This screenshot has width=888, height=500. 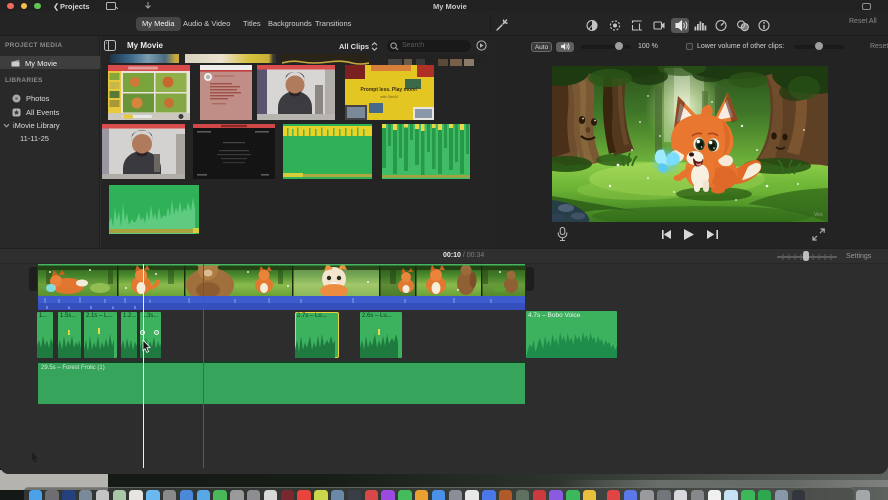 What do you see at coordinates (818, 215) in the screenshot?
I see `svg-text: Veo` at bounding box center [818, 215].